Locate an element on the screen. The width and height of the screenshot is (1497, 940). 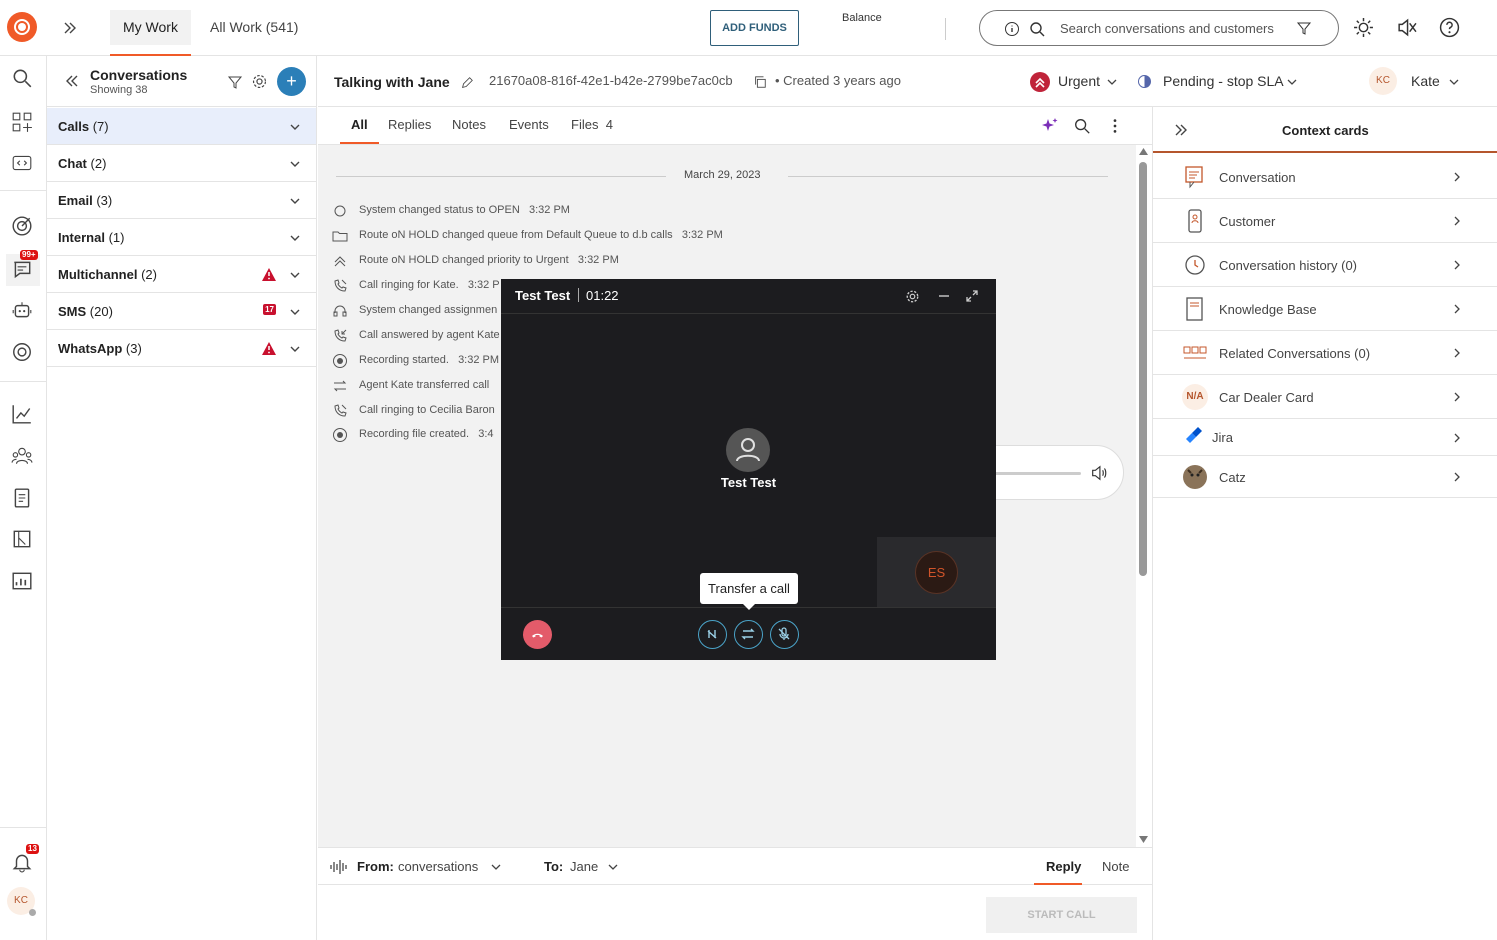
status-select: Pending - stop SLA is located at coordinates (1223, 81).